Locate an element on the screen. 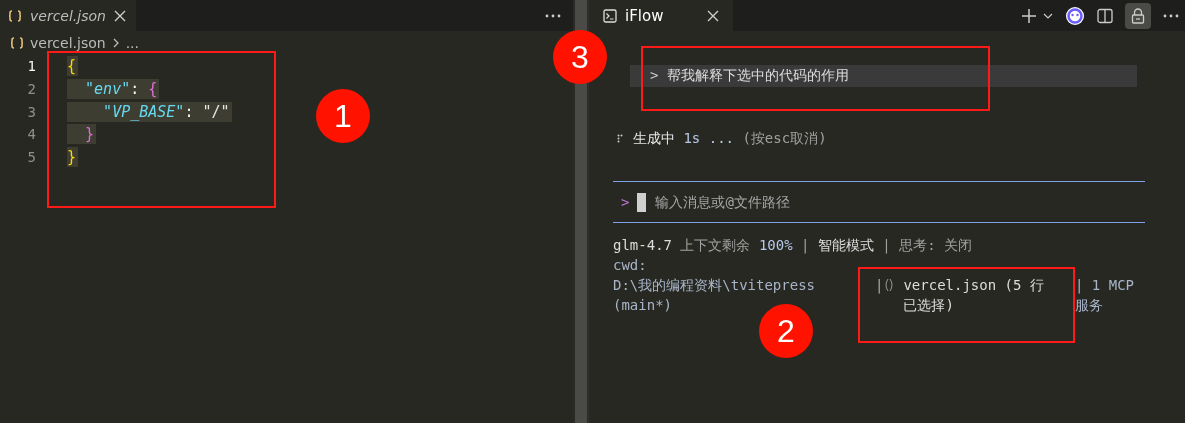 This screenshot has height=423, width=1185. line-number: 1 is located at coordinates (31, 66).